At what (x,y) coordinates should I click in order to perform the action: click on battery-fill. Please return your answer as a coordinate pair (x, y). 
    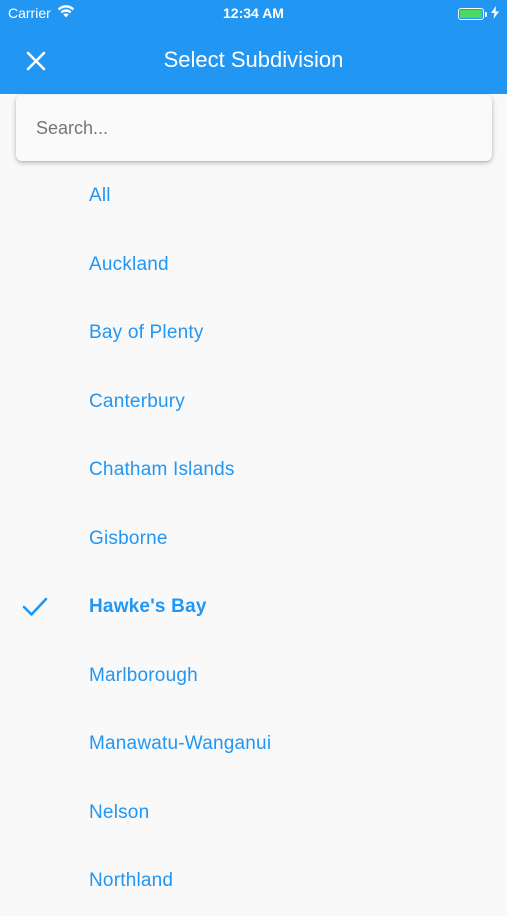
    Looking at the image, I should click on (471, 14).